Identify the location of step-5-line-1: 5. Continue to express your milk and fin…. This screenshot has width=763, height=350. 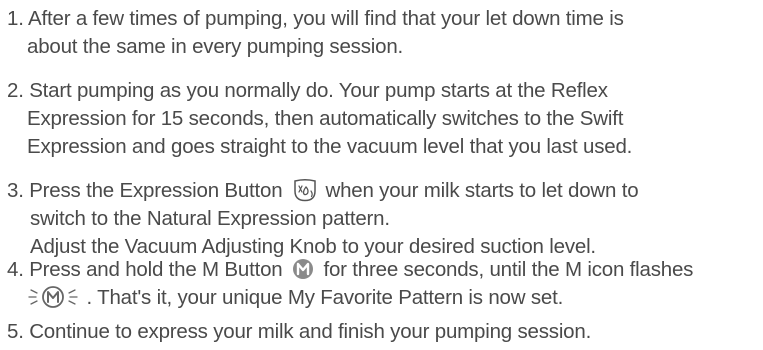
(299, 331).